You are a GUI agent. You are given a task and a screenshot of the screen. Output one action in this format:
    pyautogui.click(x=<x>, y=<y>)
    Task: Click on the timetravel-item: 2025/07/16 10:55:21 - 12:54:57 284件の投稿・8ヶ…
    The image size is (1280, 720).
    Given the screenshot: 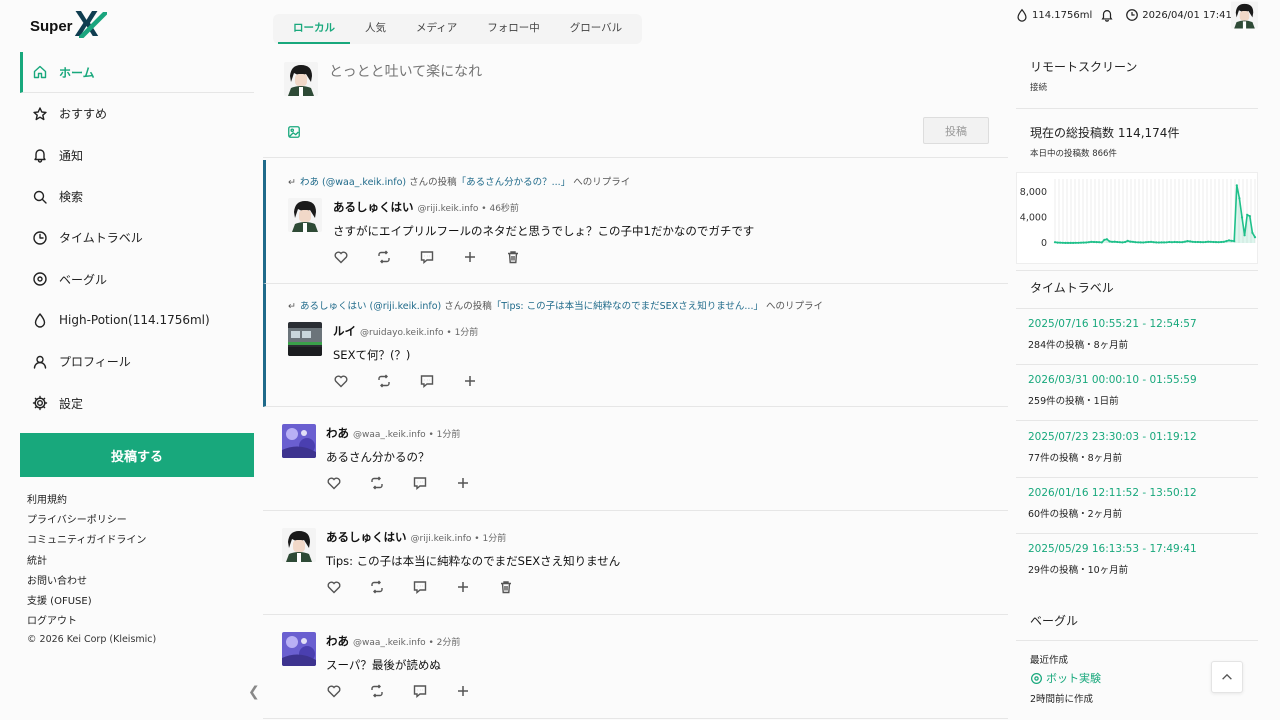 What is the action you would take?
    pyautogui.click(x=1112, y=334)
    